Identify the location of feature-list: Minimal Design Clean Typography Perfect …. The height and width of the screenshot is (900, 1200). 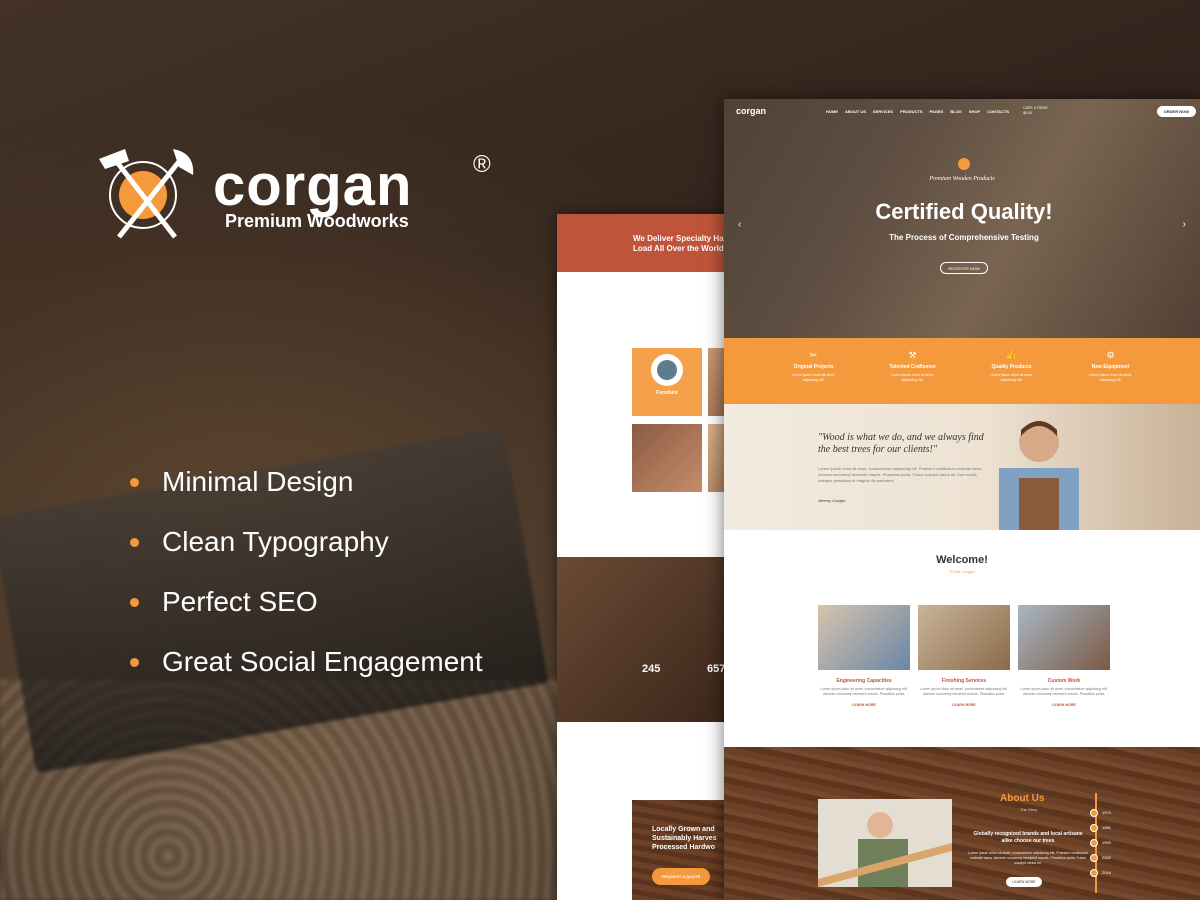
(306, 572).